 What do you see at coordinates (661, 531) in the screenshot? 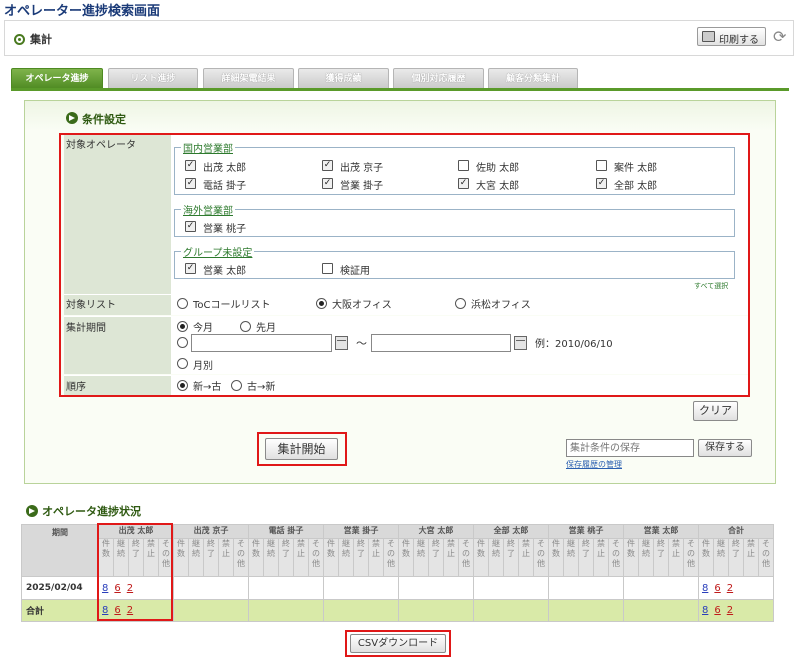
I see `operator-header: 営業 太郎` at bounding box center [661, 531].